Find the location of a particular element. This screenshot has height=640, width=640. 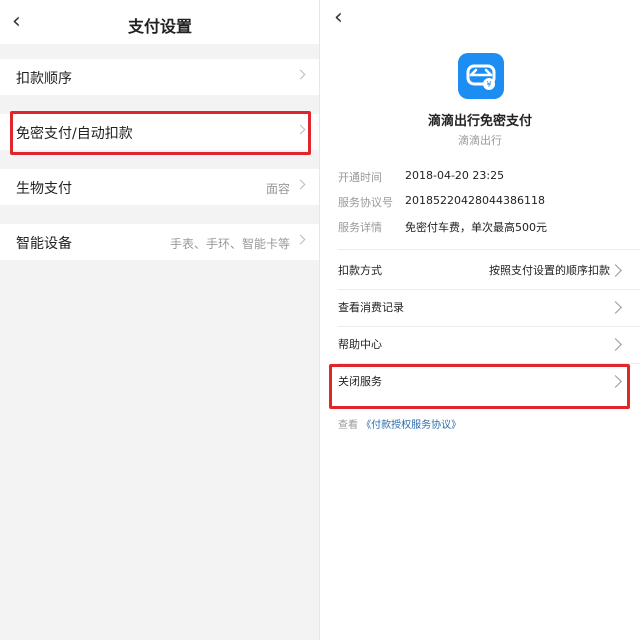

header: ‹ 支付设置 is located at coordinates (160, 22).